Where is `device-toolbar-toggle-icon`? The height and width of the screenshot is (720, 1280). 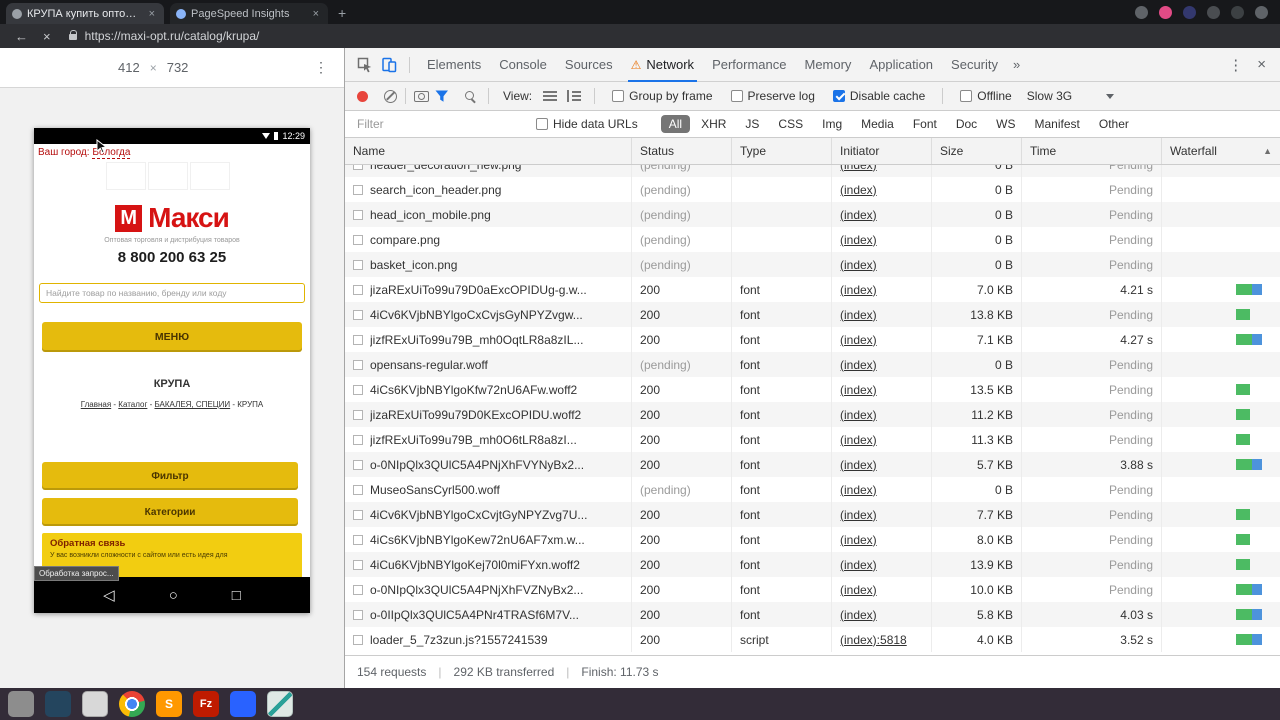 device-toolbar-toggle-icon is located at coordinates (389, 65).